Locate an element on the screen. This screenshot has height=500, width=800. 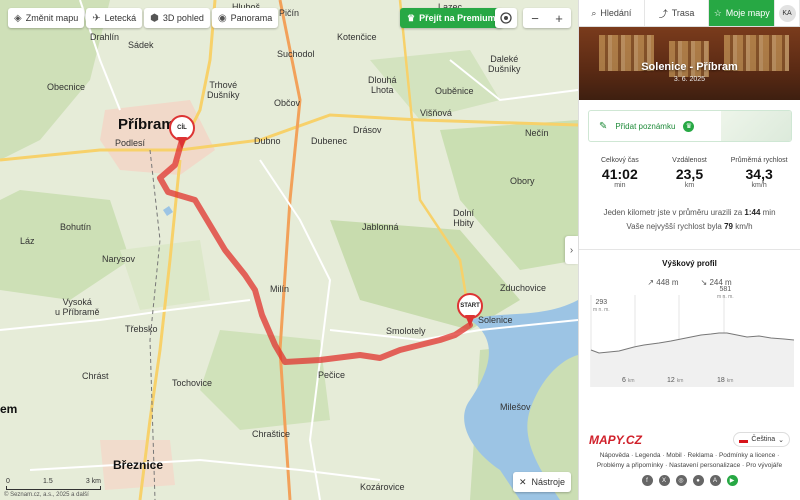
apple-icon: ● is located at coordinates (698, 480).